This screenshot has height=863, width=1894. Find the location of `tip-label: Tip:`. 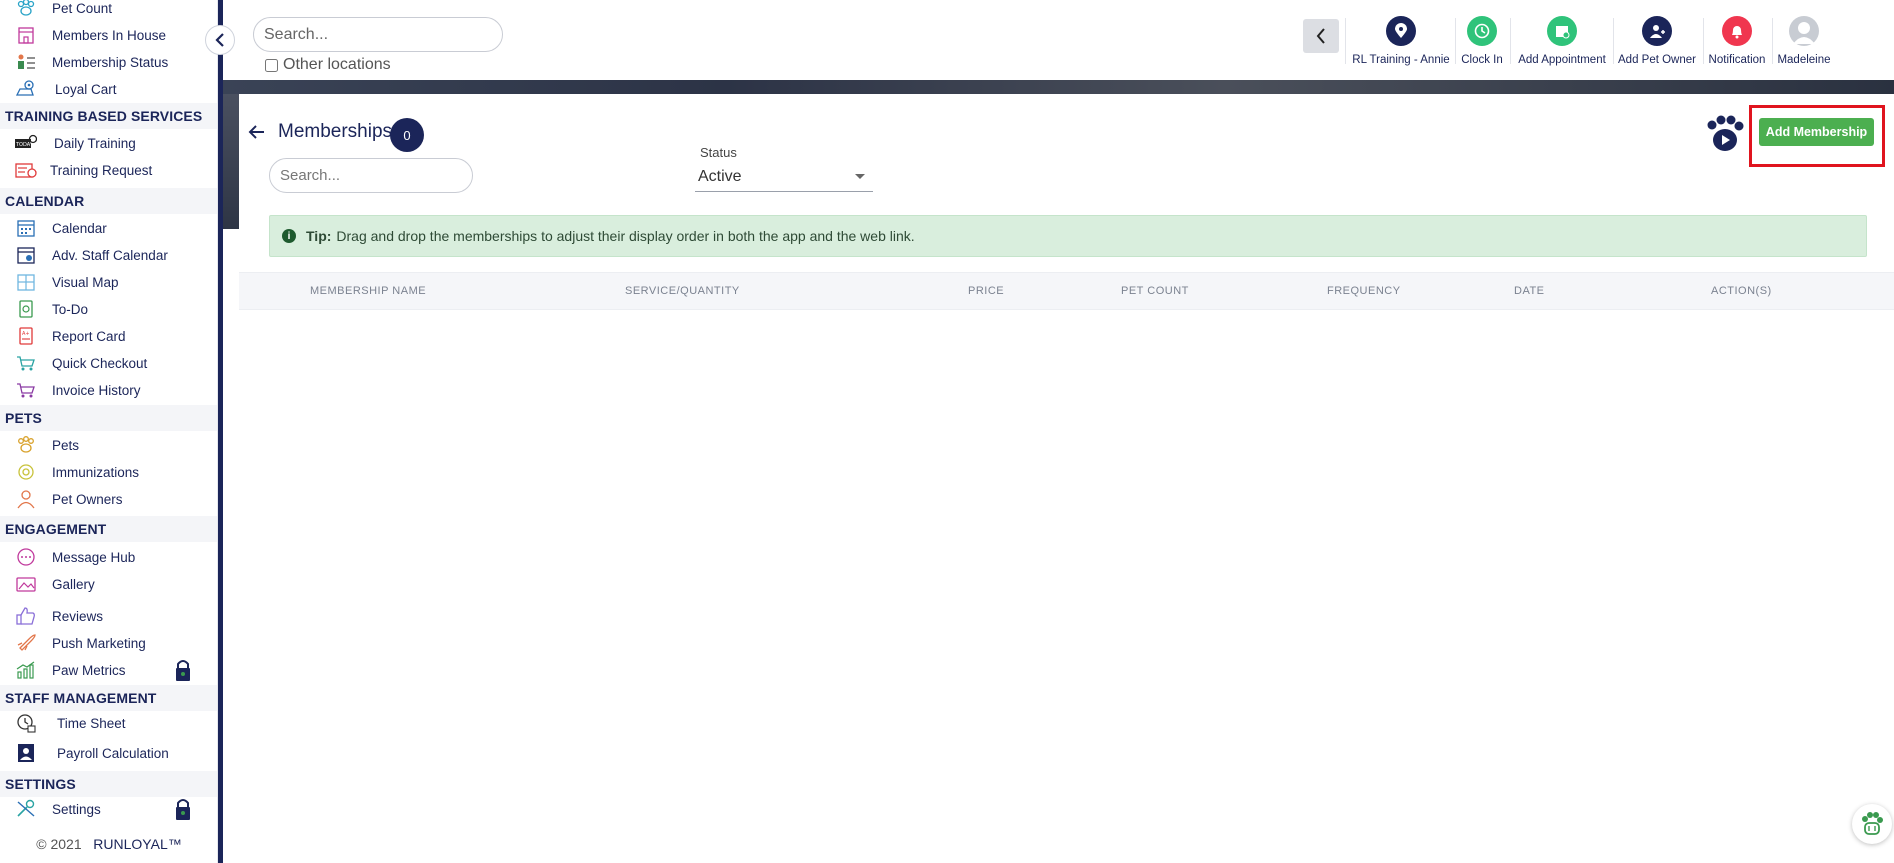

tip-label: Tip: is located at coordinates (319, 236).